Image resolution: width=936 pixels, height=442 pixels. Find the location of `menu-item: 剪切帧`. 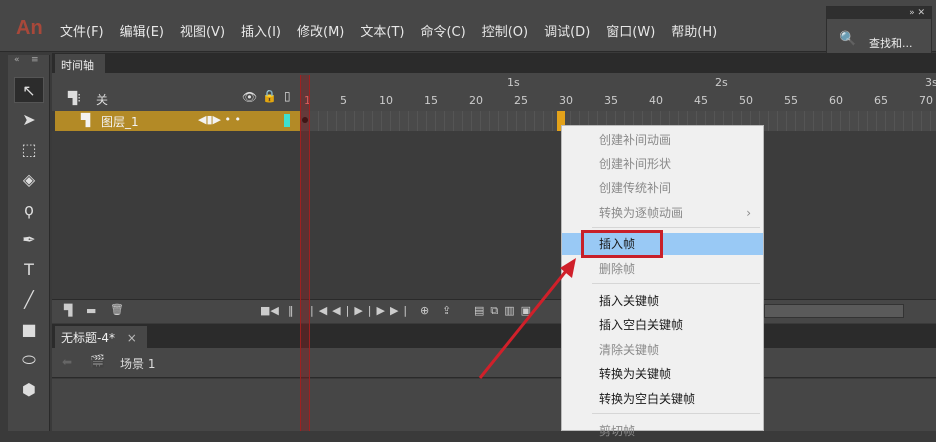

menu-item: 剪切帧 is located at coordinates (662, 431).